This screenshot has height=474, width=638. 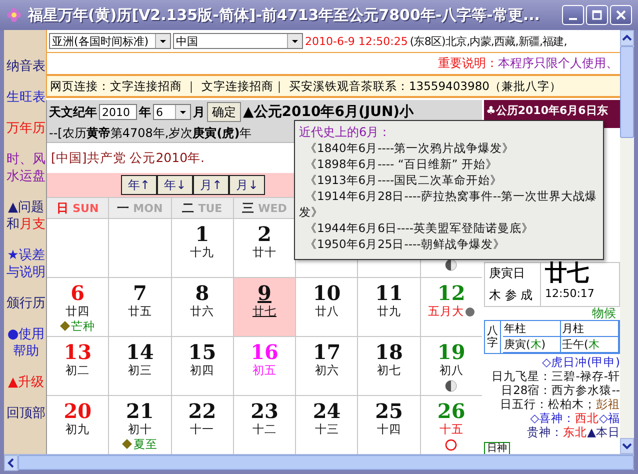 What do you see at coordinates (493, 337) in the screenshot?
I see `bazi-label: 八字` at bounding box center [493, 337].